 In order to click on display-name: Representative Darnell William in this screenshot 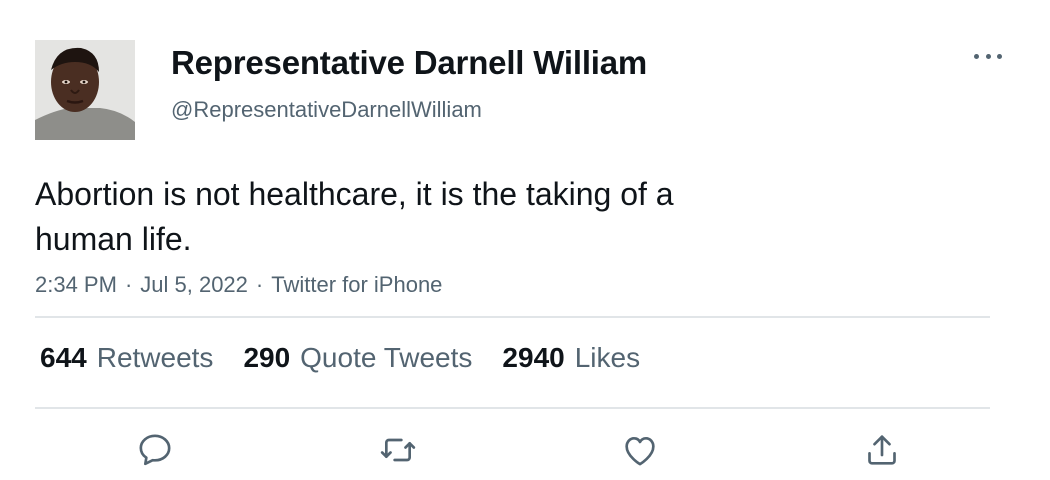, I will do `click(409, 63)`.